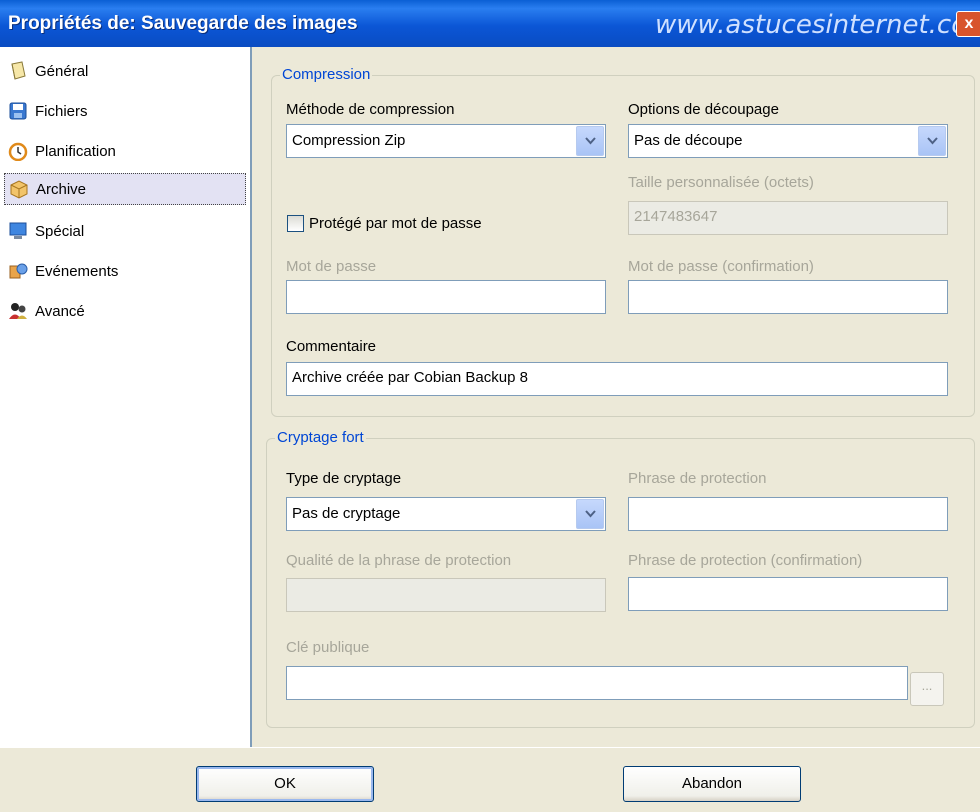 This screenshot has width=980, height=812. Describe the element at coordinates (62, 71) in the screenshot. I see `sidebar-item-label: Général` at that location.